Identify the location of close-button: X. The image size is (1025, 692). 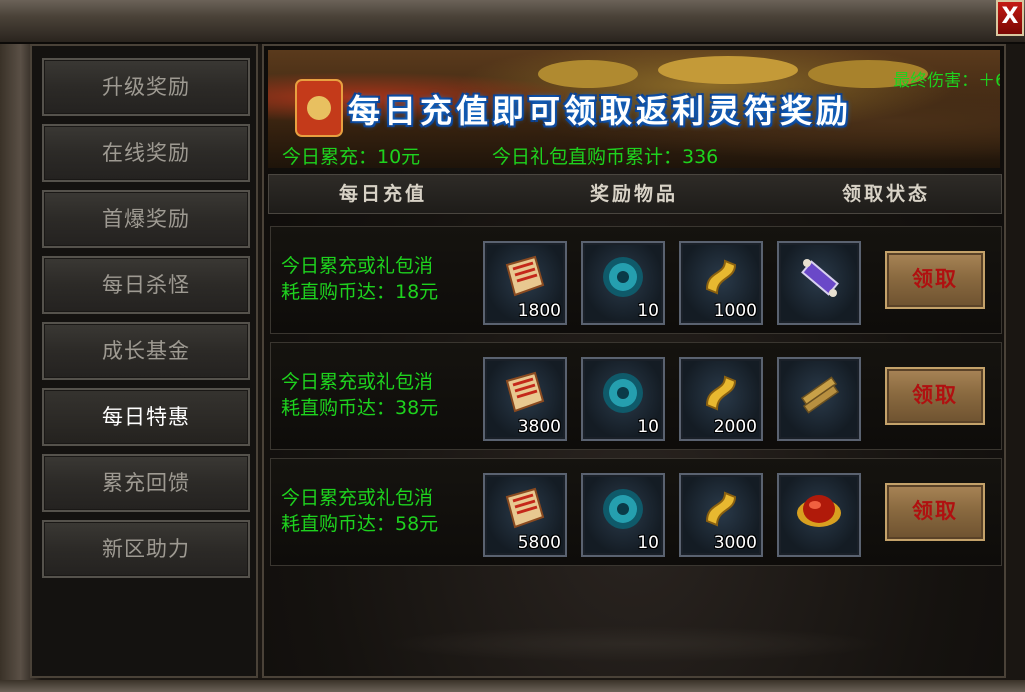
(1010, 18).